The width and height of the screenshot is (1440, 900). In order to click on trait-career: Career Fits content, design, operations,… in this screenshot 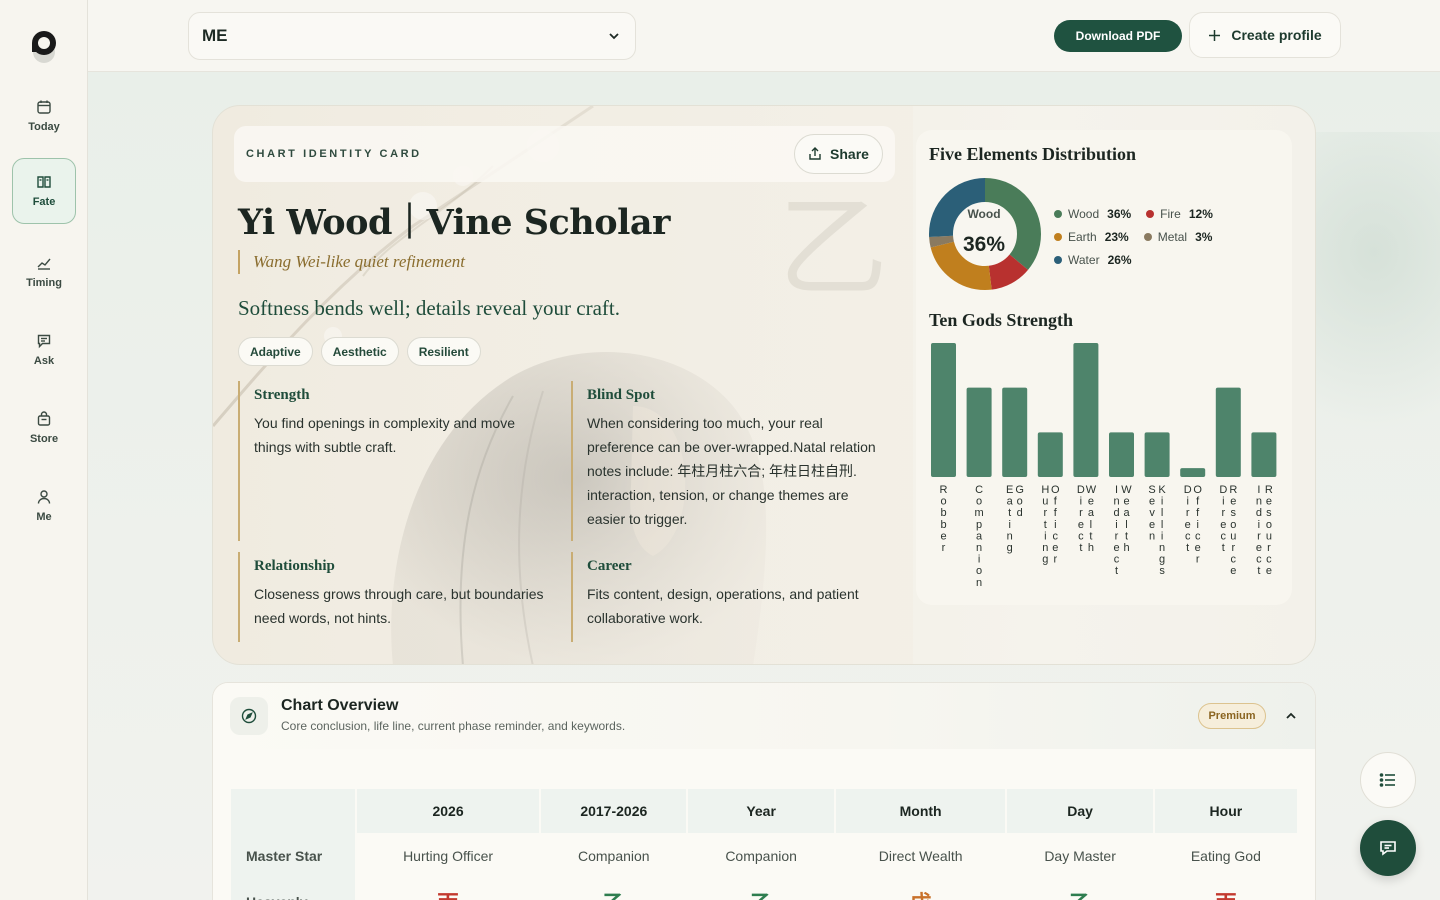, I will do `click(730, 597)`.